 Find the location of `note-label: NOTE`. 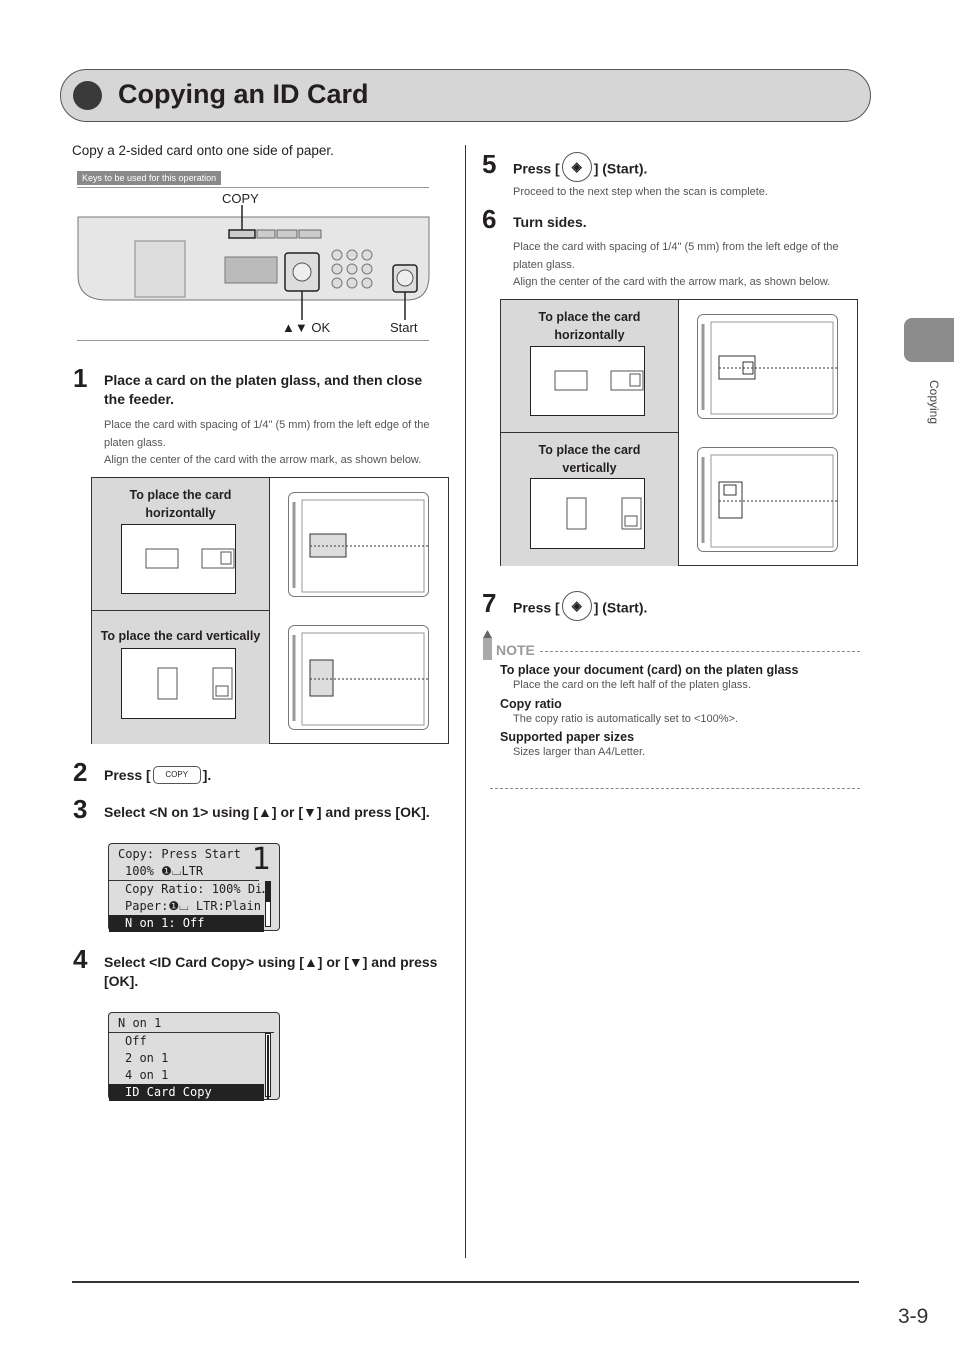

note-label: NOTE is located at coordinates (515, 650).